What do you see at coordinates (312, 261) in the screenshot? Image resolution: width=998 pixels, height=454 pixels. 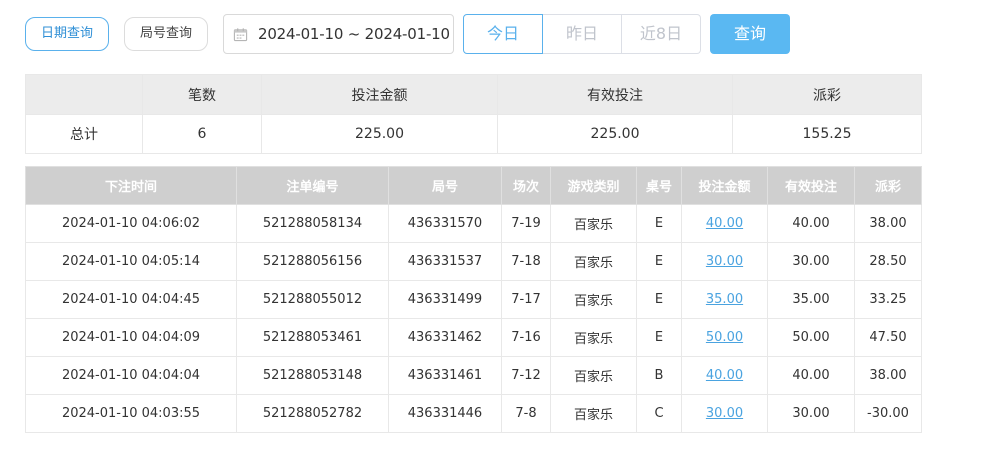 I see `cell-order-id: 521288056156` at bounding box center [312, 261].